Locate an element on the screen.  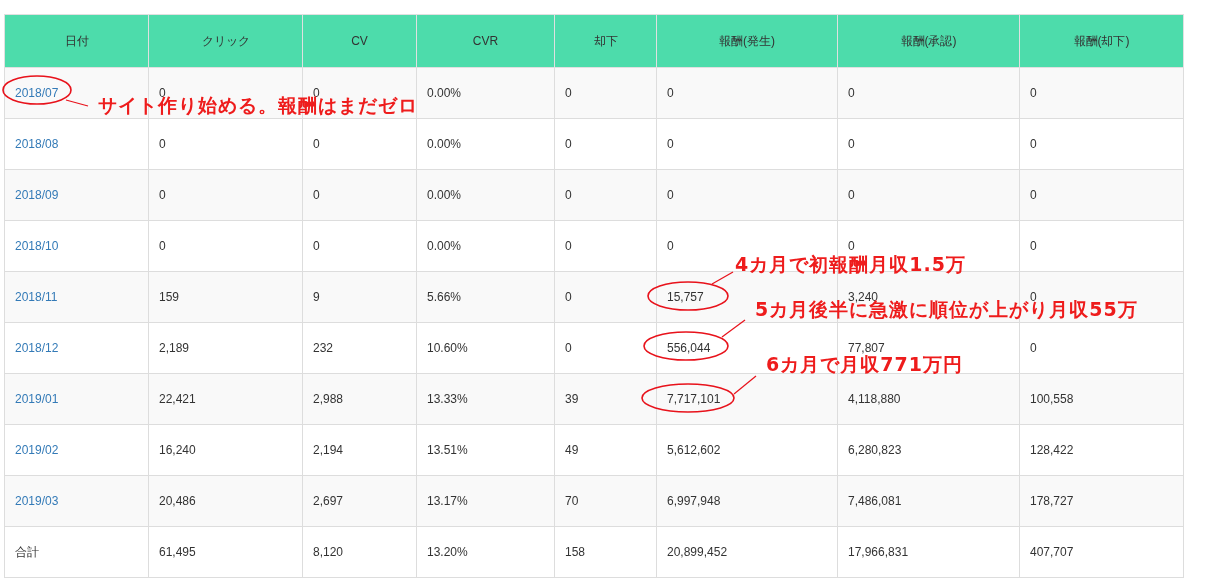
table-cell: 2,697 is located at coordinates (359, 501).